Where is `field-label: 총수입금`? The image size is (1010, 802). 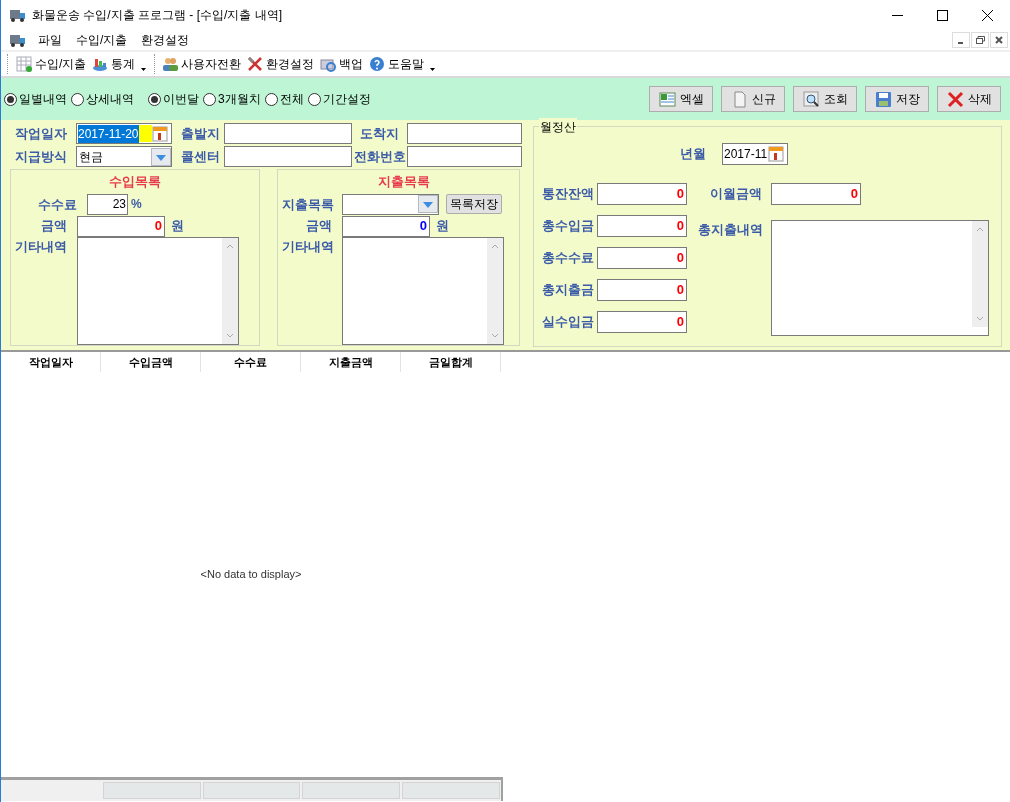 field-label: 총수입금 is located at coordinates (568, 226).